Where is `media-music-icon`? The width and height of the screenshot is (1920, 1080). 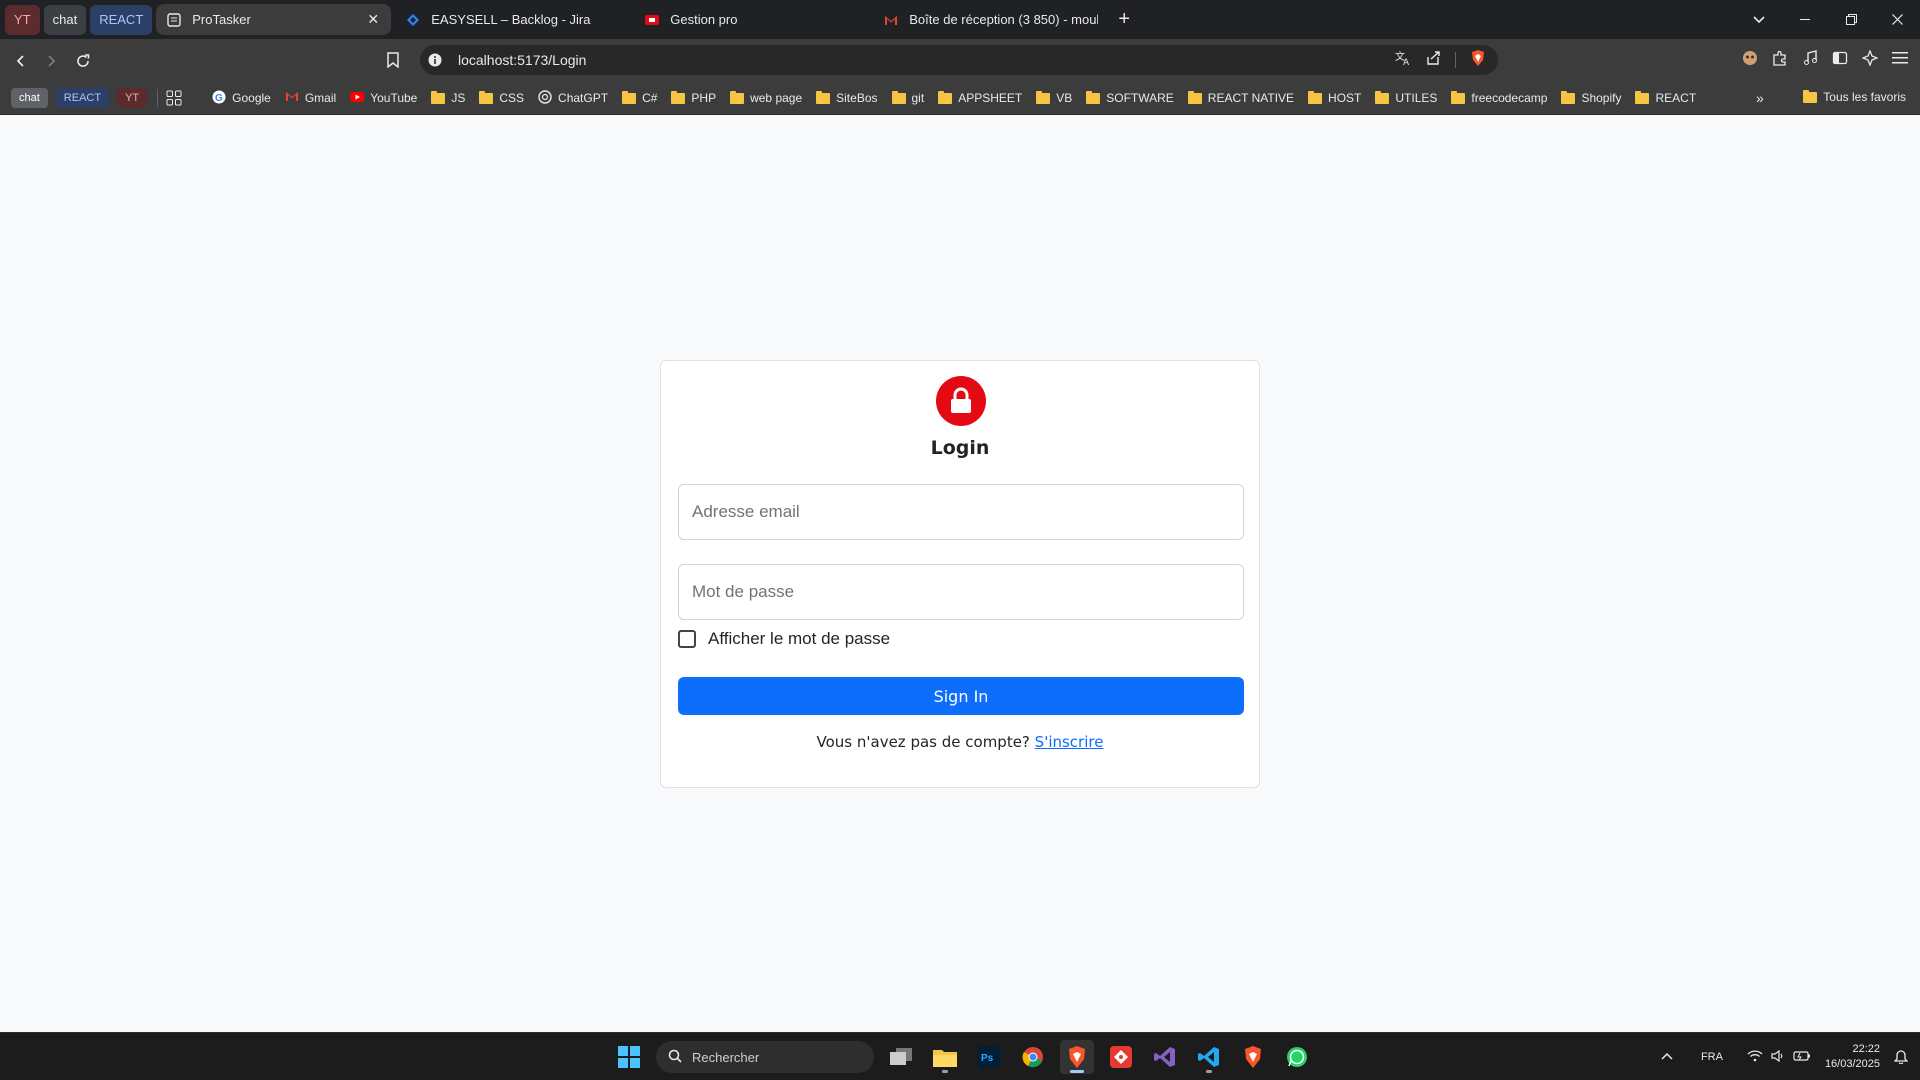
media-music-icon is located at coordinates (1810, 60).